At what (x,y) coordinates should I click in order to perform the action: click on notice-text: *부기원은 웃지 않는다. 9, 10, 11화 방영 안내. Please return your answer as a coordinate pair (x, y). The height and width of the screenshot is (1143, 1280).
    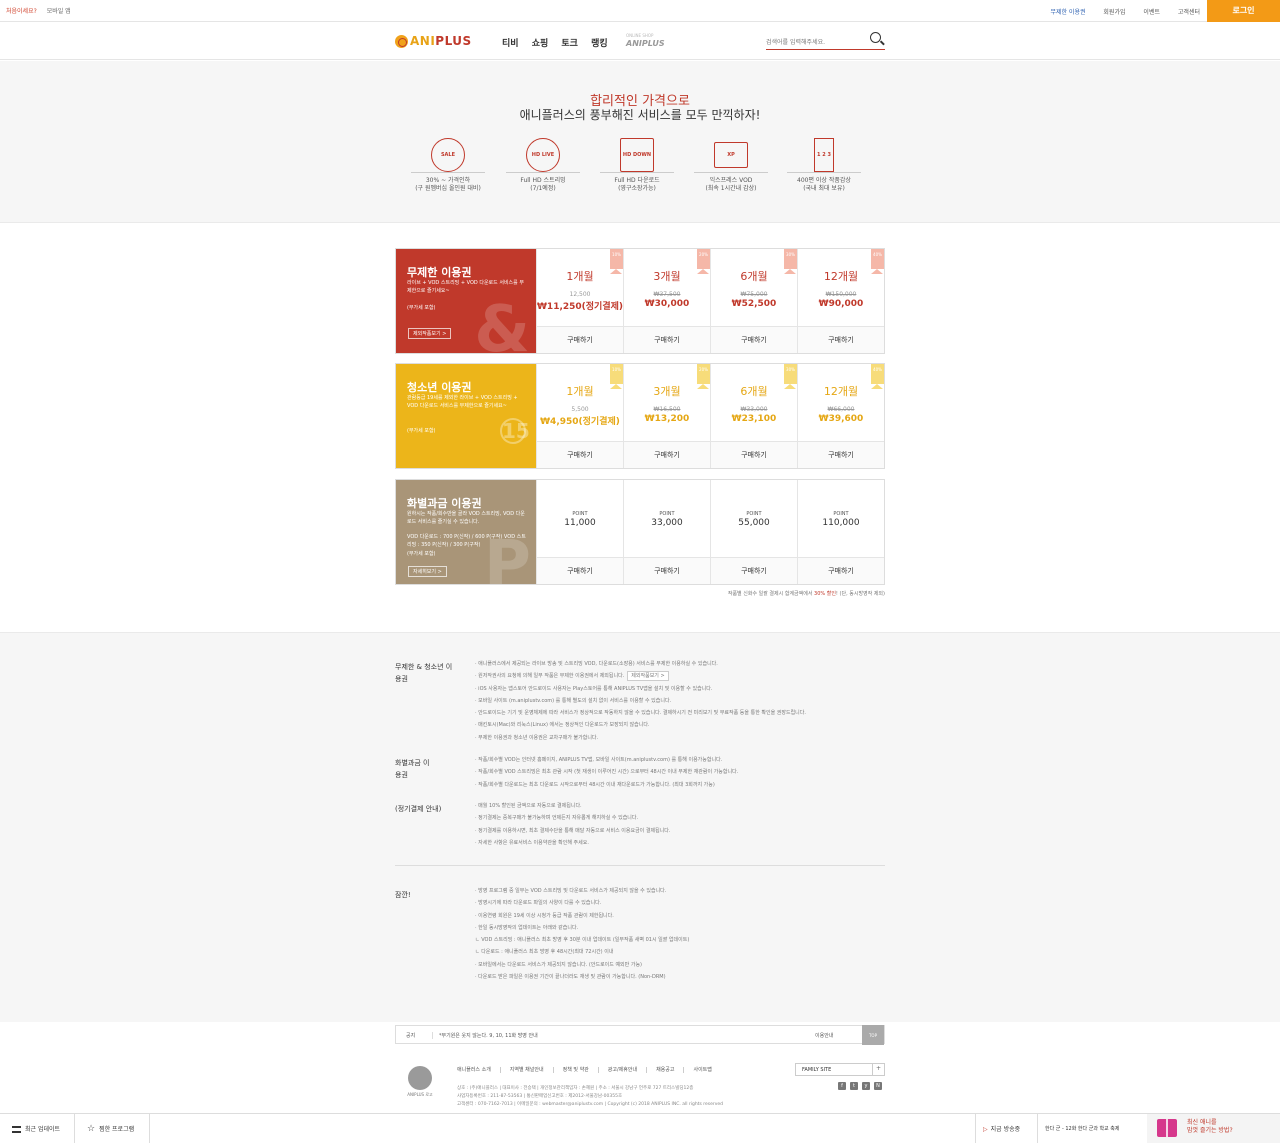
    Looking at the image, I should click on (485, 1035).